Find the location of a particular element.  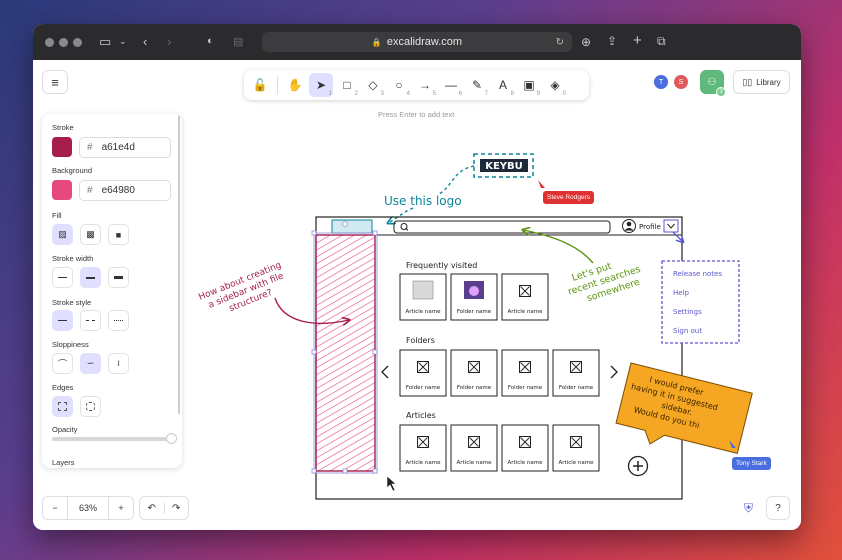

menu-item-release-notes: Release notes is located at coordinates (697, 274).